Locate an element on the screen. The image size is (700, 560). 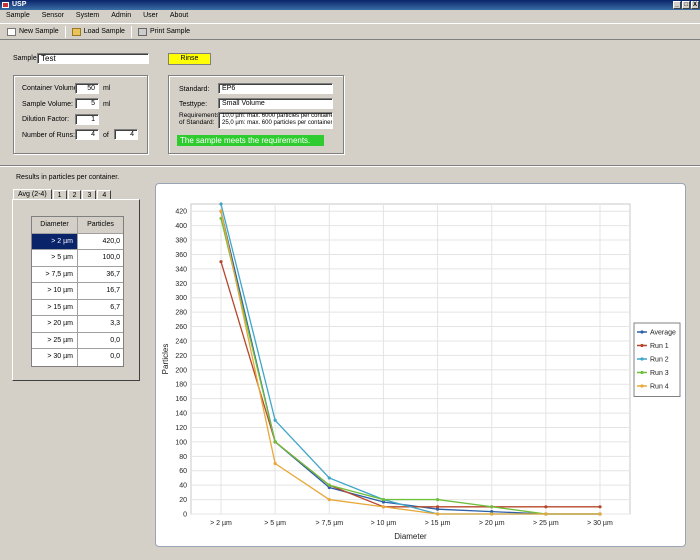
diameter-cell: > 20 µm is located at coordinates (55, 324).